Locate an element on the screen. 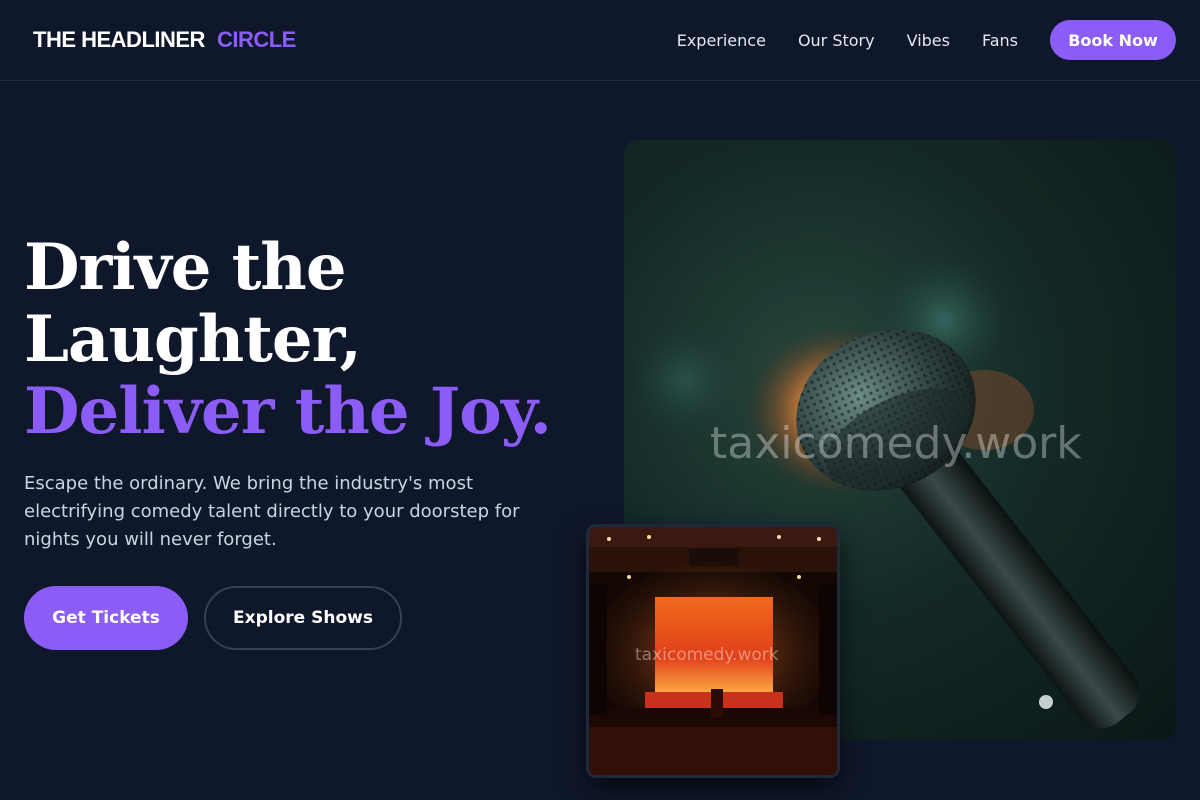  hero-title-line-2: Laughter, is located at coordinates (193, 339).